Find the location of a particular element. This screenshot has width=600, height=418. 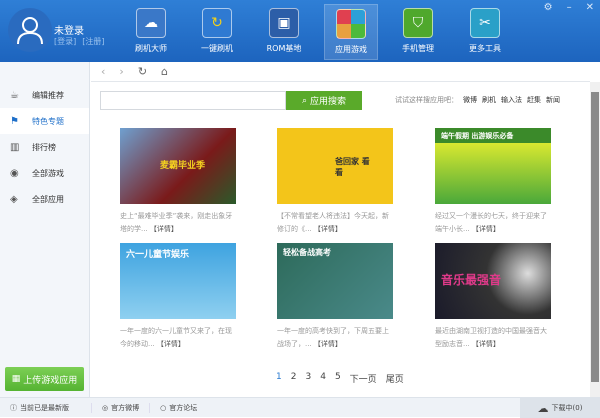

nav-apps-games: 应用游戏 is located at coordinates (351, 32).